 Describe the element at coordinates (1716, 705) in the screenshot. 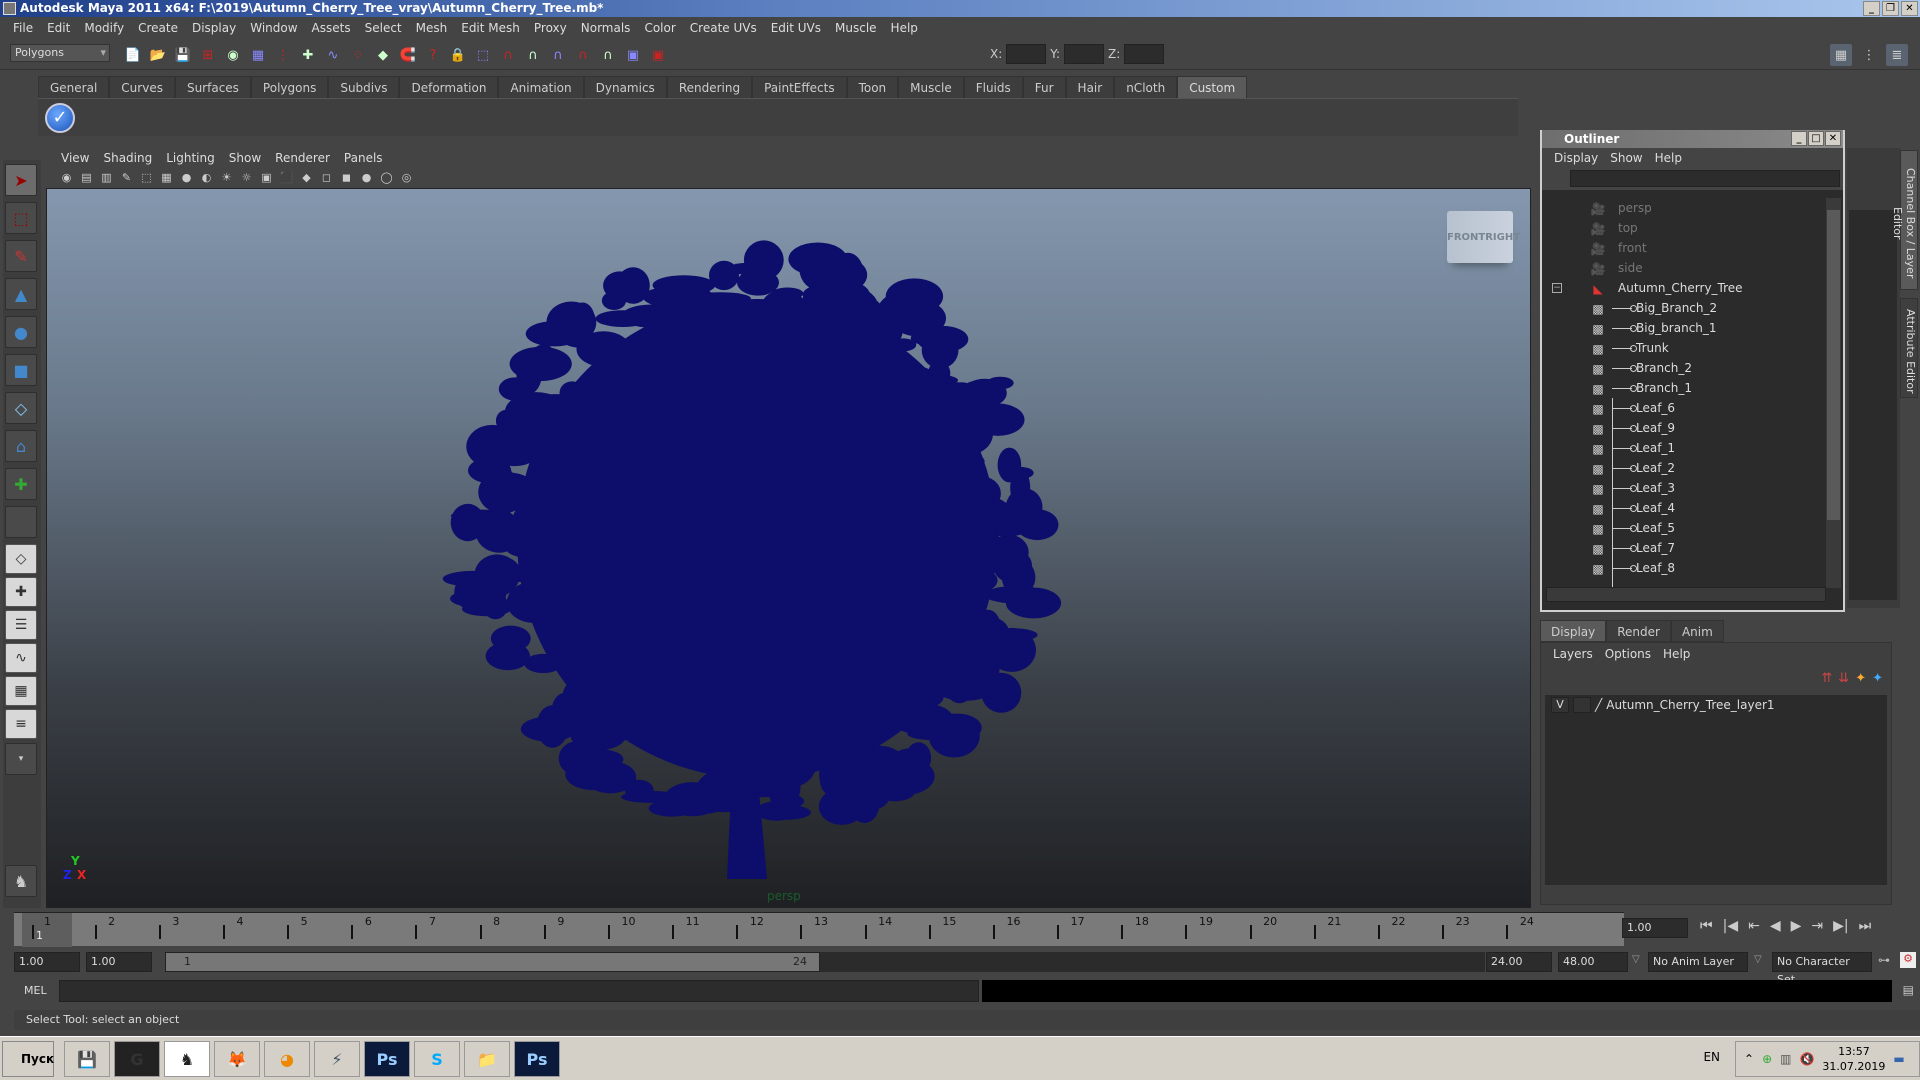

I see `layer-row: V ╱ Autumn_Cherry_Tree_layer1` at that location.